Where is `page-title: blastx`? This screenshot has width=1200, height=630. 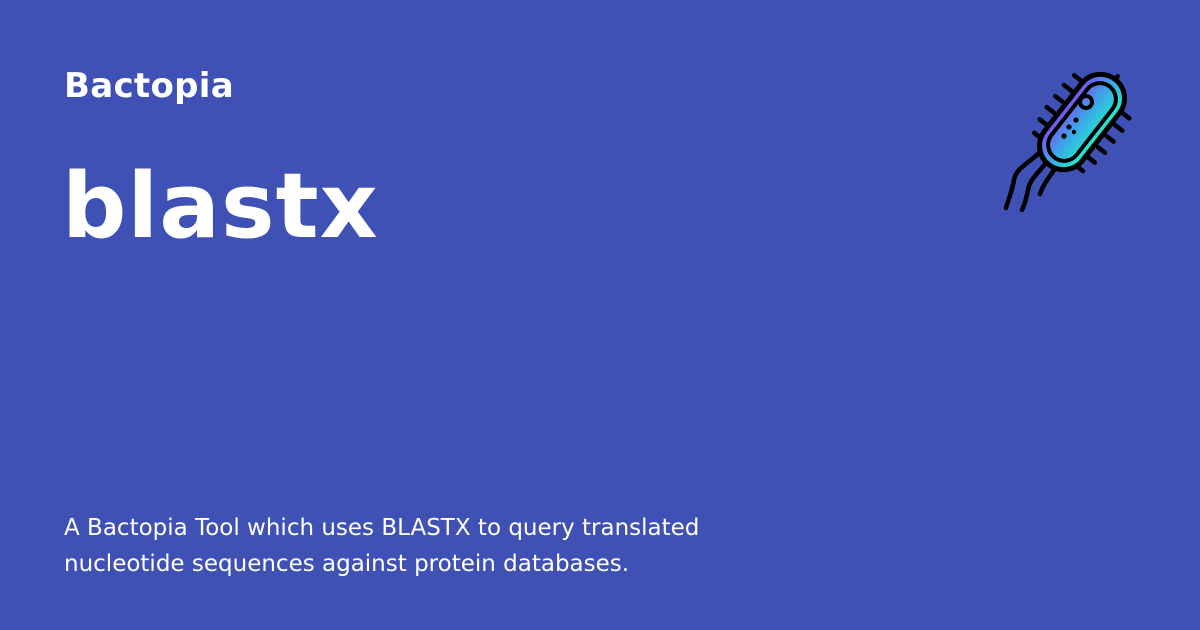
page-title: blastx is located at coordinates (220, 206).